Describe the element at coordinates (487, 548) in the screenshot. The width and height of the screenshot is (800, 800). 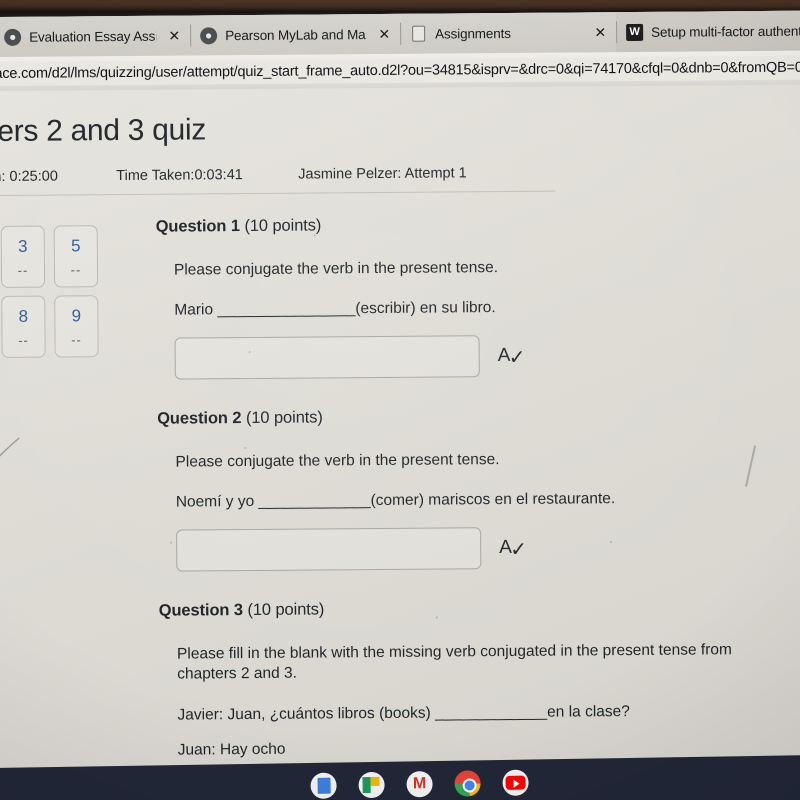
I see `question-2-answer-row: A ✓` at that location.